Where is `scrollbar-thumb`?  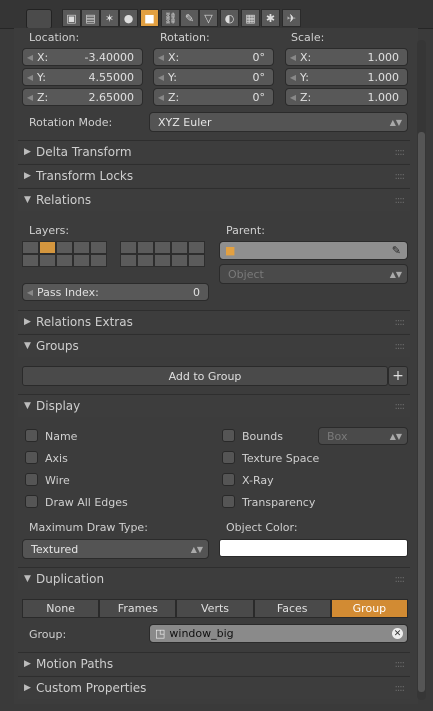 scrollbar-thumb is located at coordinates (421, 412).